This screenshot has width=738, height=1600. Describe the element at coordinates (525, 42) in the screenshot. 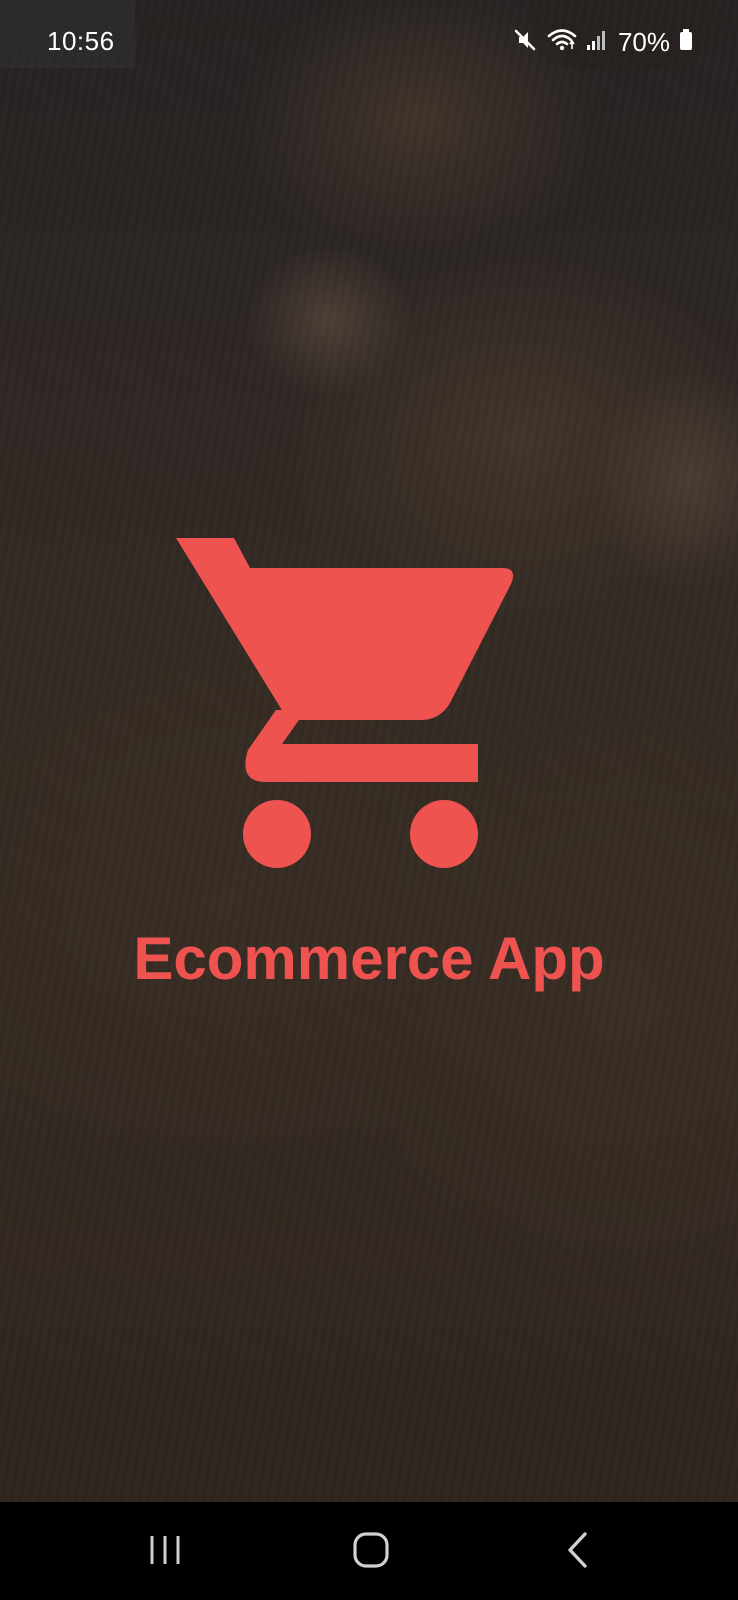

I see `mute-icon` at that location.